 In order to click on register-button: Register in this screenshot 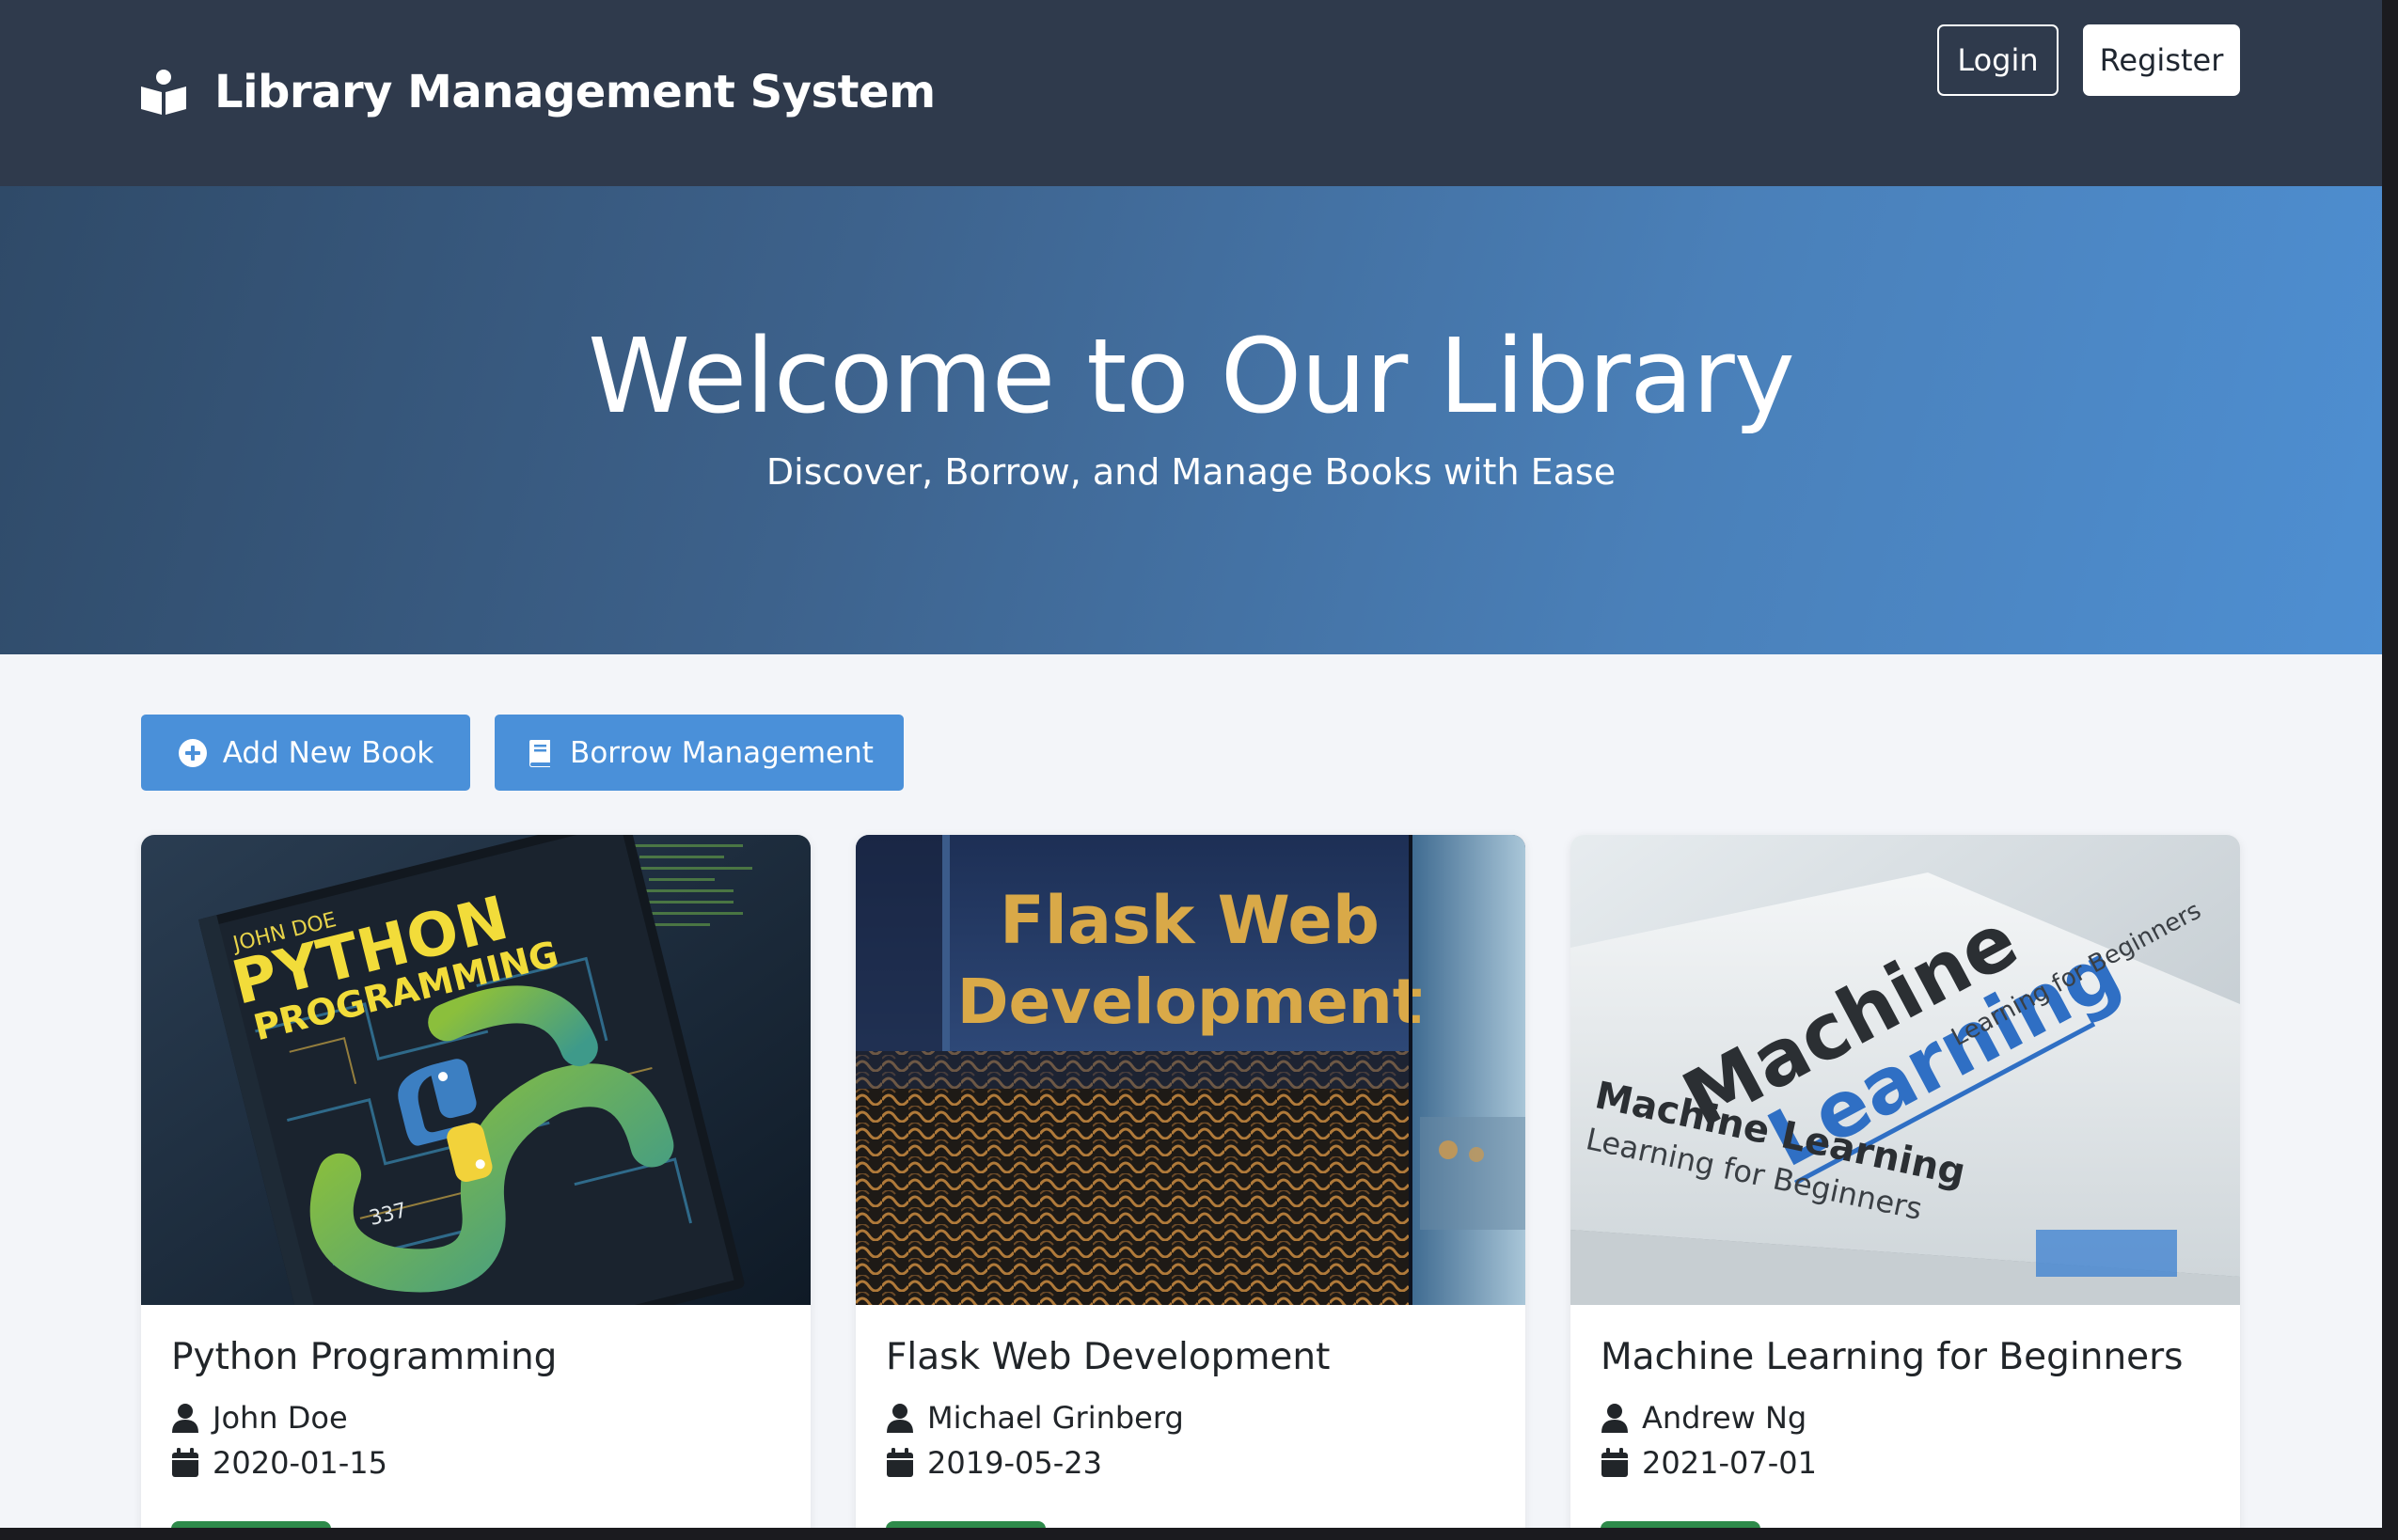, I will do `click(2162, 60)`.